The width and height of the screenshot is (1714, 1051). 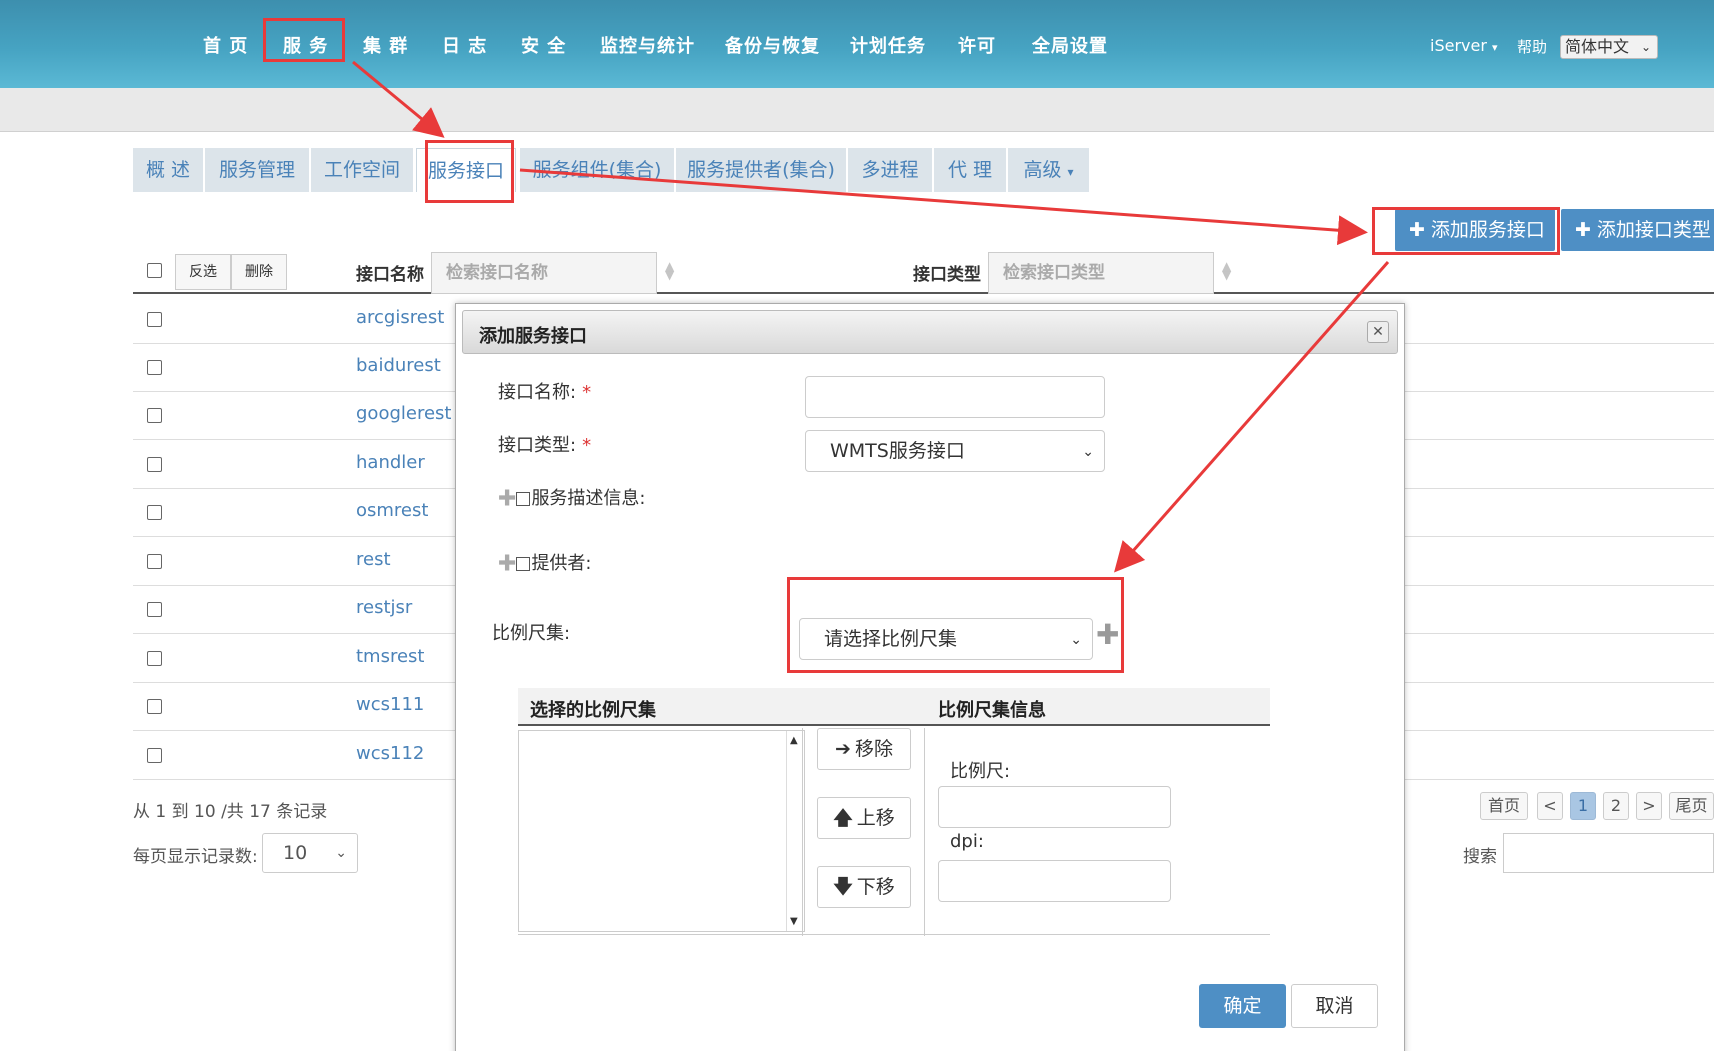 What do you see at coordinates (392, 510) in the screenshot?
I see `interface-name-link: osmrest` at bounding box center [392, 510].